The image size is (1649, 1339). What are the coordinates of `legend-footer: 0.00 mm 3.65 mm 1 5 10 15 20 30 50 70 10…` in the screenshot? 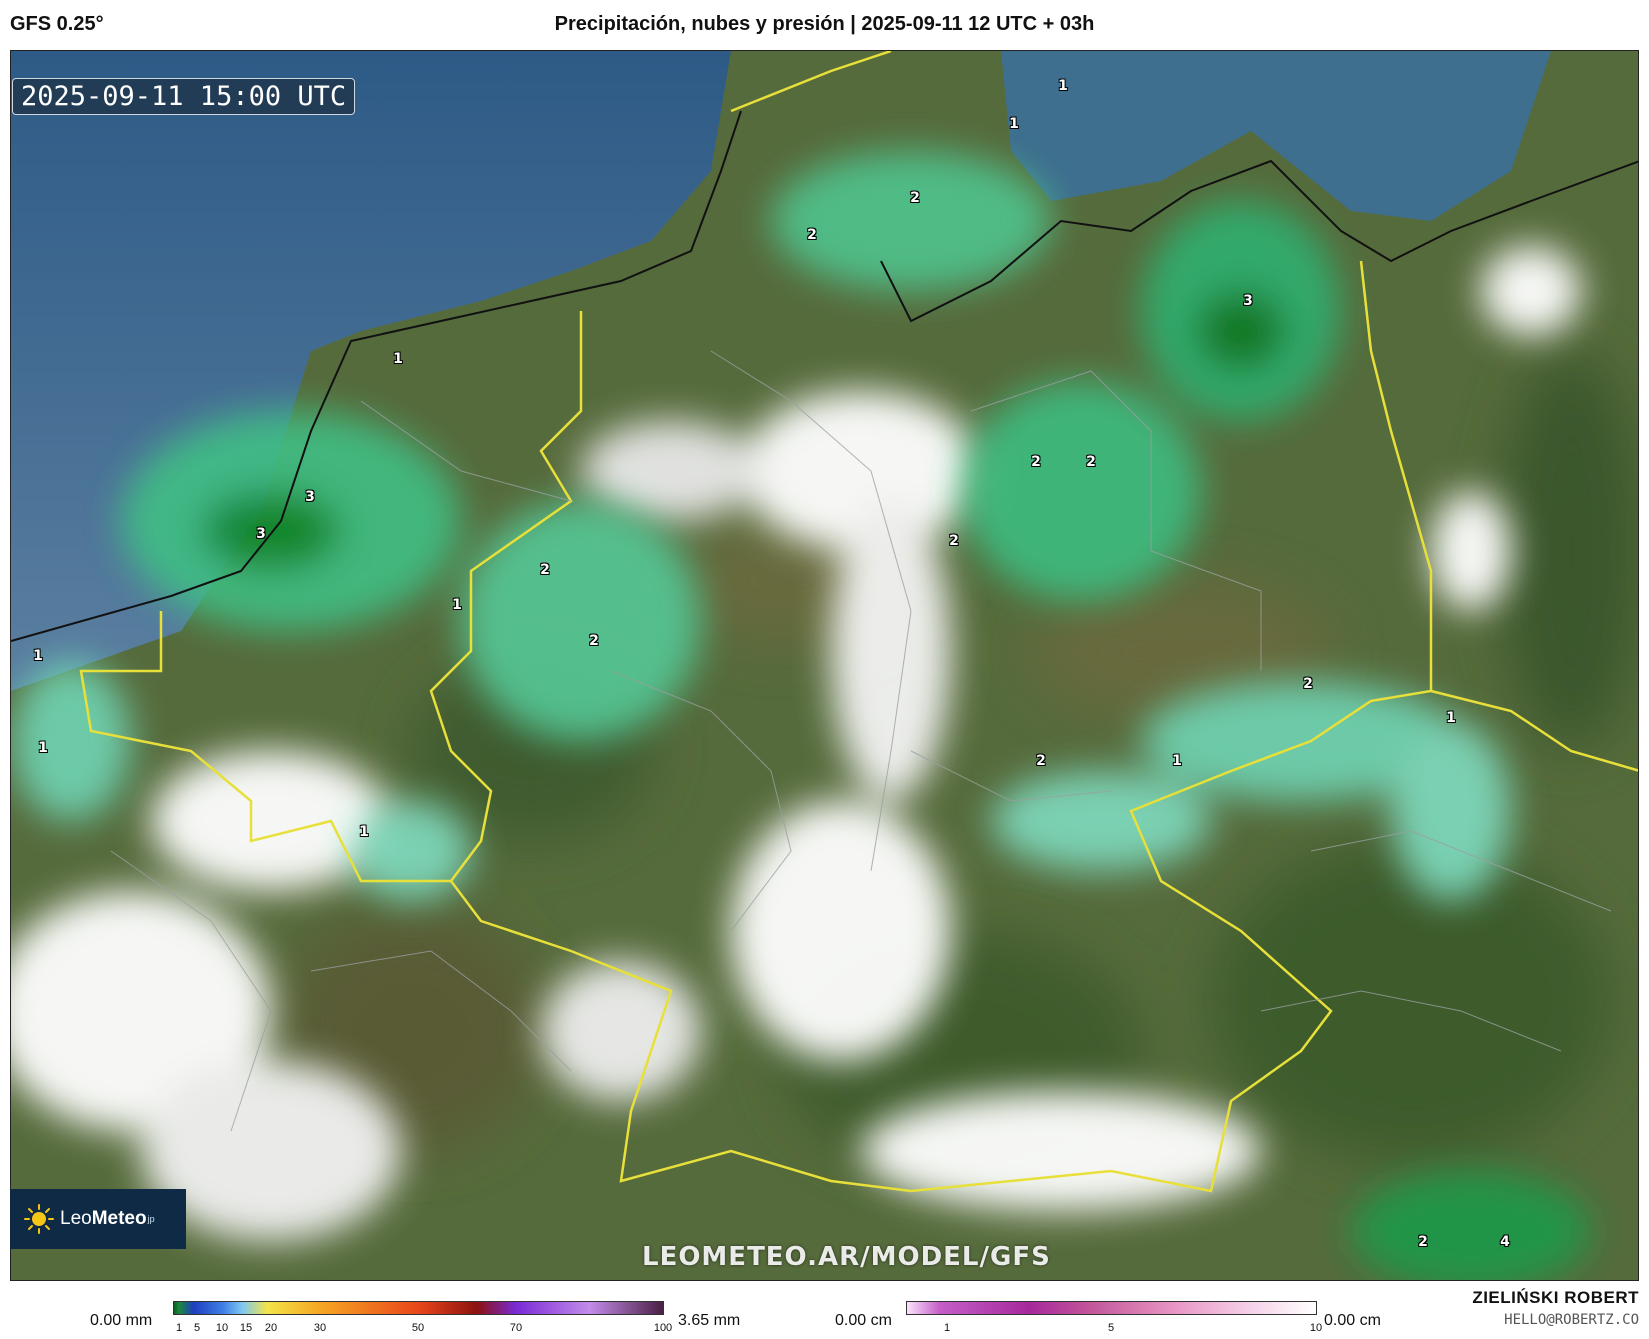 It's located at (824, 1310).